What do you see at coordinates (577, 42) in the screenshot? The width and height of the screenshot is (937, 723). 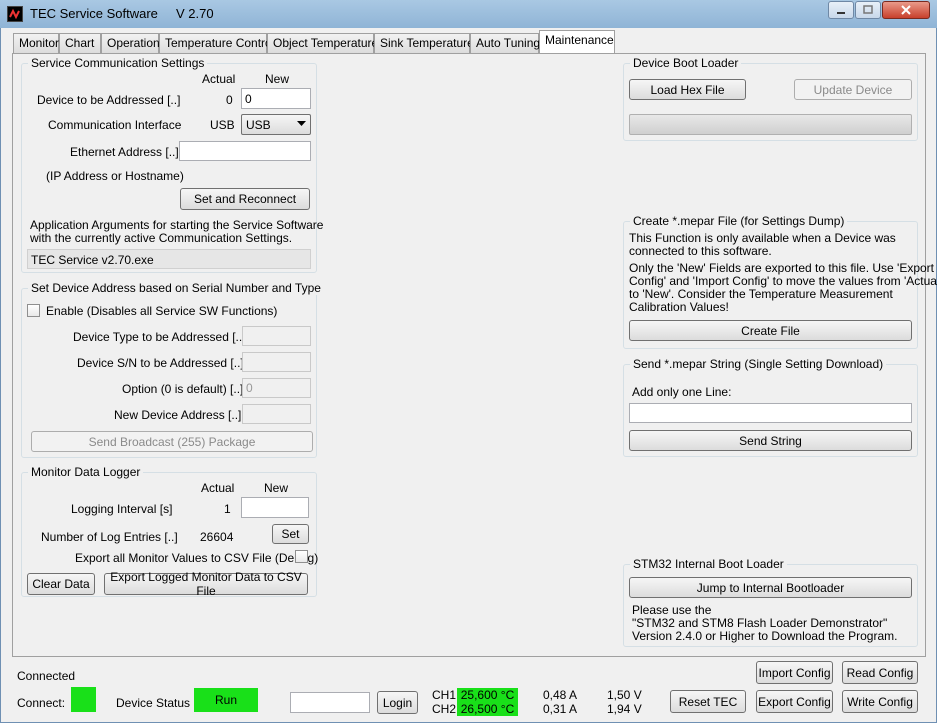 I see `tab-maintenance: Maintenance` at bounding box center [577, 42].